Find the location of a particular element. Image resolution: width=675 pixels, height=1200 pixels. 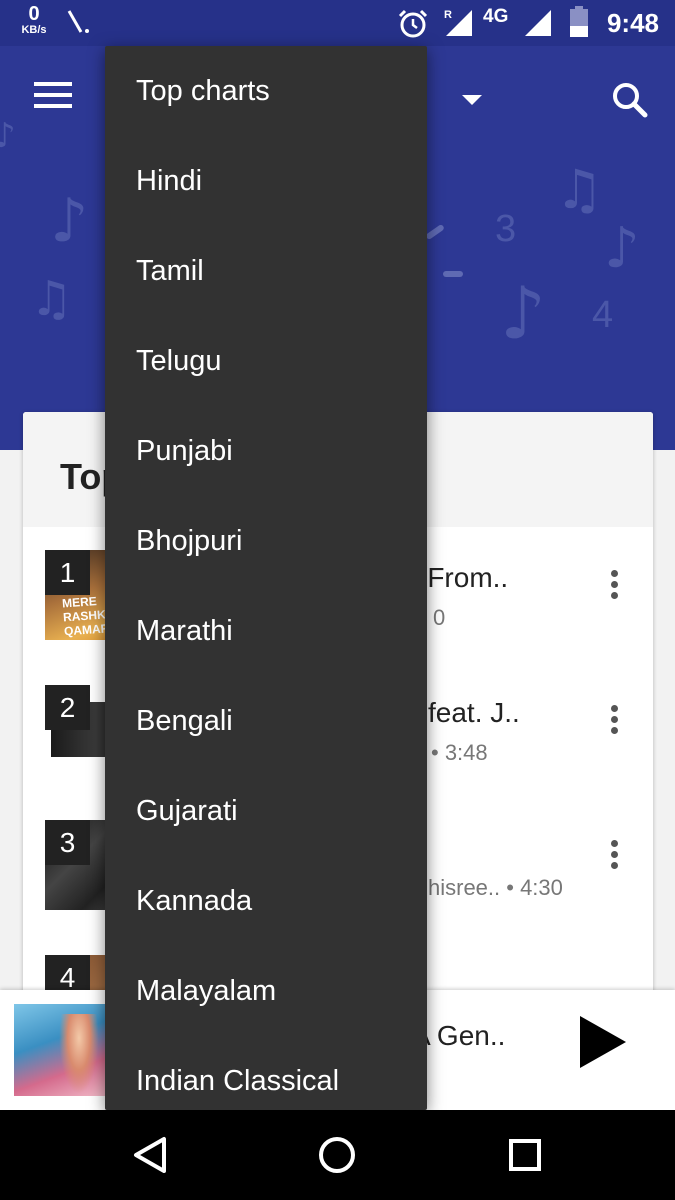

menu-item-hindi: Hindi is located at coordinates (266, 181).